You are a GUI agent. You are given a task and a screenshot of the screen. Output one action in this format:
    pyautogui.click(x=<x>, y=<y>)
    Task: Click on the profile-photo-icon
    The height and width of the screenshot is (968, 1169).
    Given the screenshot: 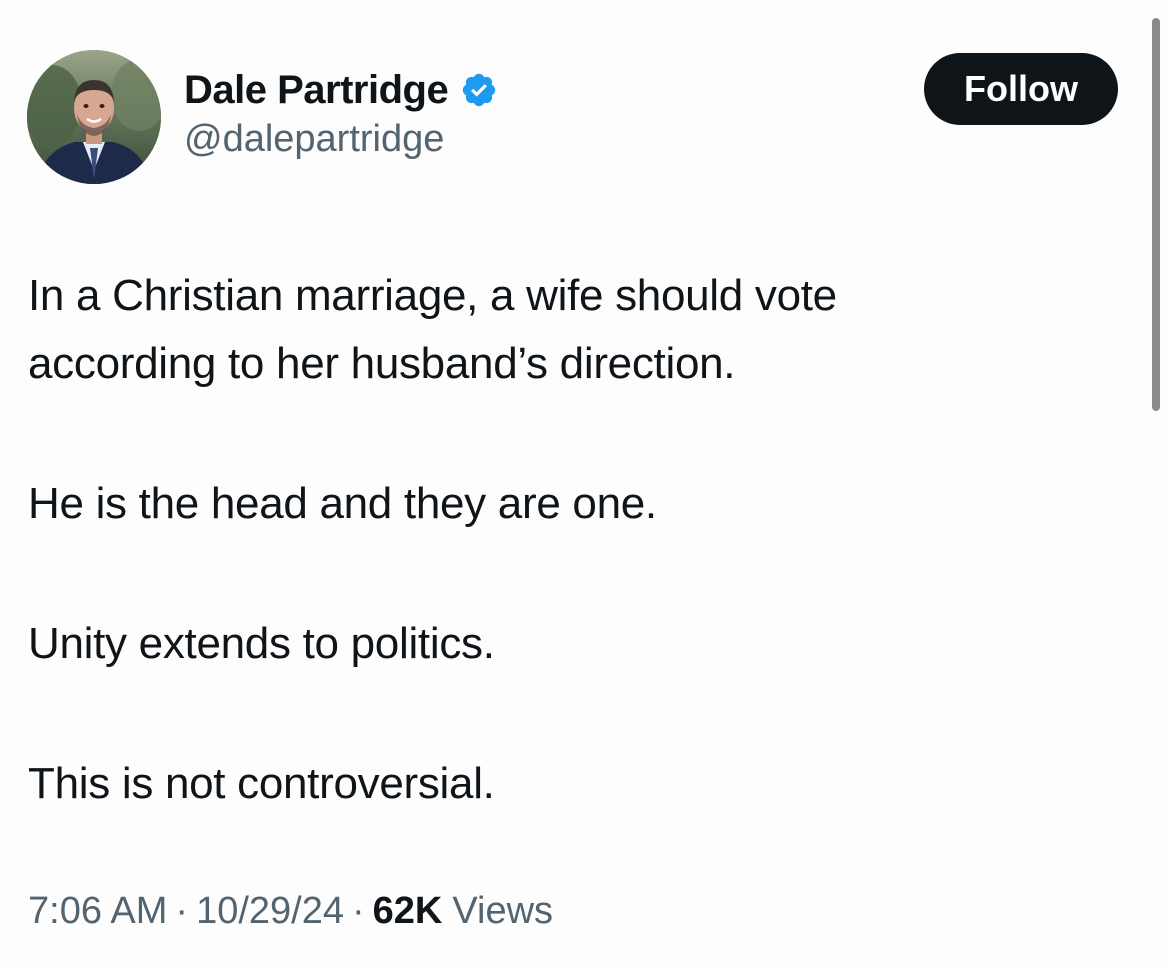 What is the action you would take?
    pyautogui.click(x=94, y=117)
    